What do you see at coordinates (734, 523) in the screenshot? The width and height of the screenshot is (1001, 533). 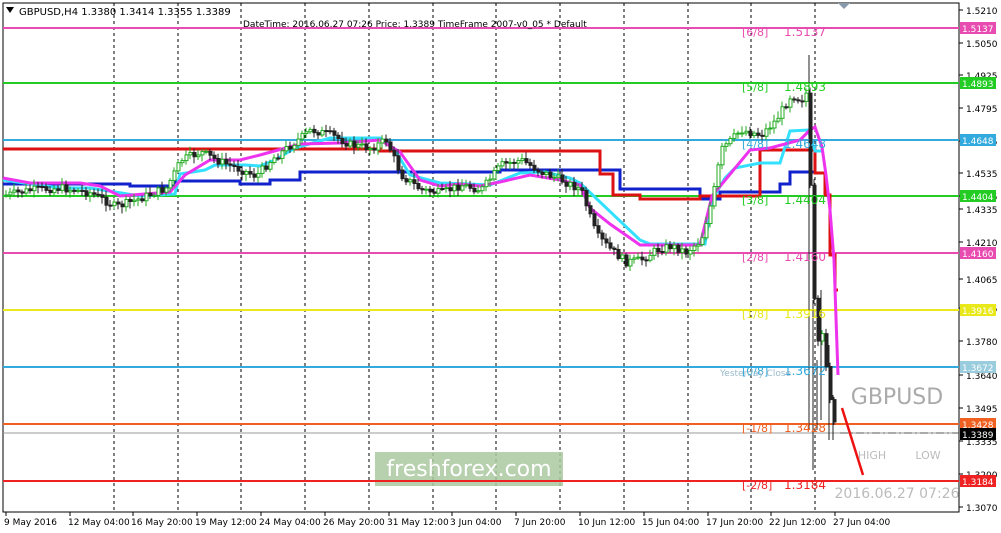 I see `time-tick-label: 17 Jun 20:00` at bounding box center [734, 523].